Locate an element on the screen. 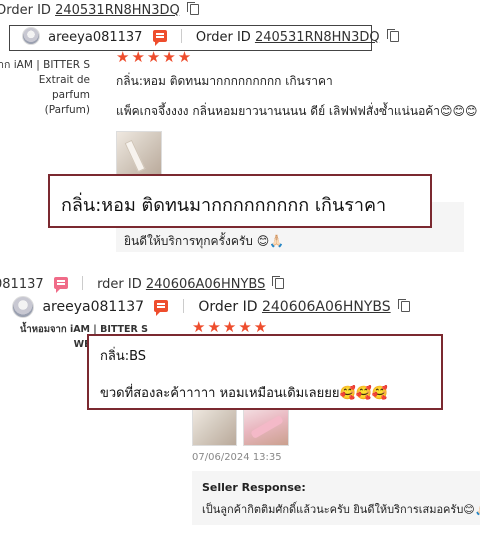  highlight-callout: กลิ่น:หอม ติดทนมากกกกกกกกก เกินราคา is located at coordinates (240, 201).